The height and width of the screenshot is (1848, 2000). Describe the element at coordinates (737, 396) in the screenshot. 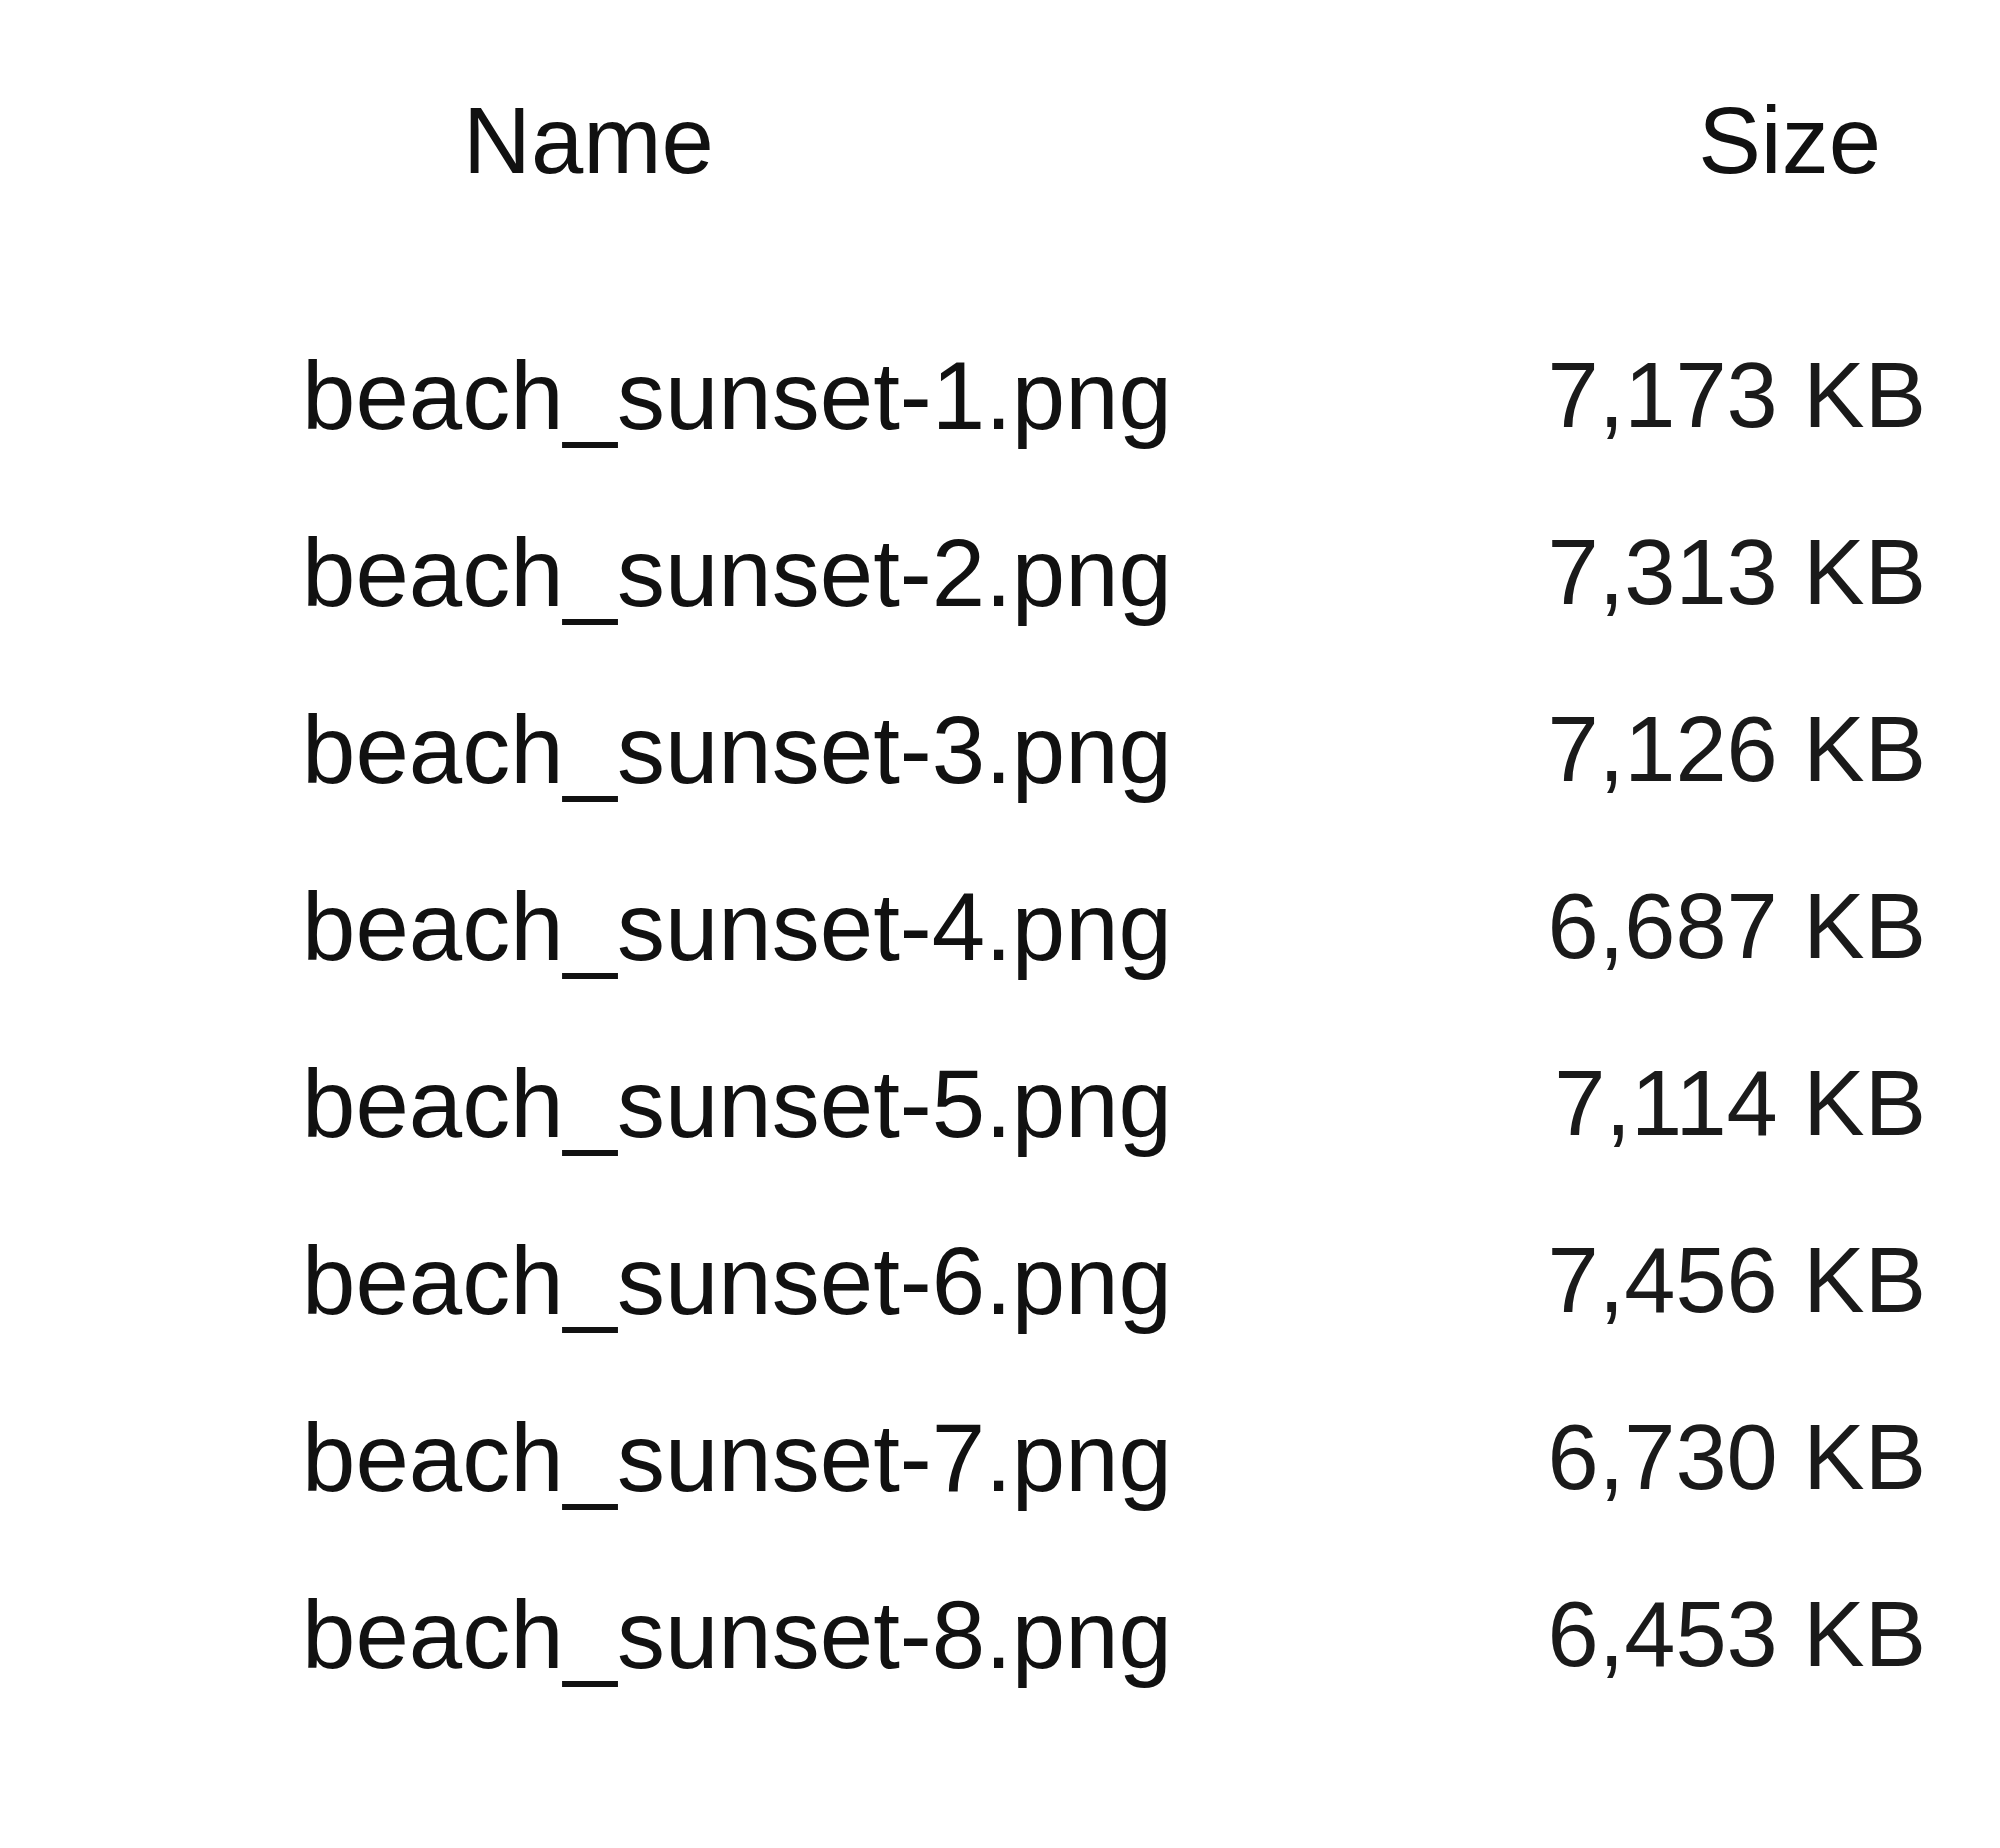

I see `file-name: beach_sunset-1.png` at that location.